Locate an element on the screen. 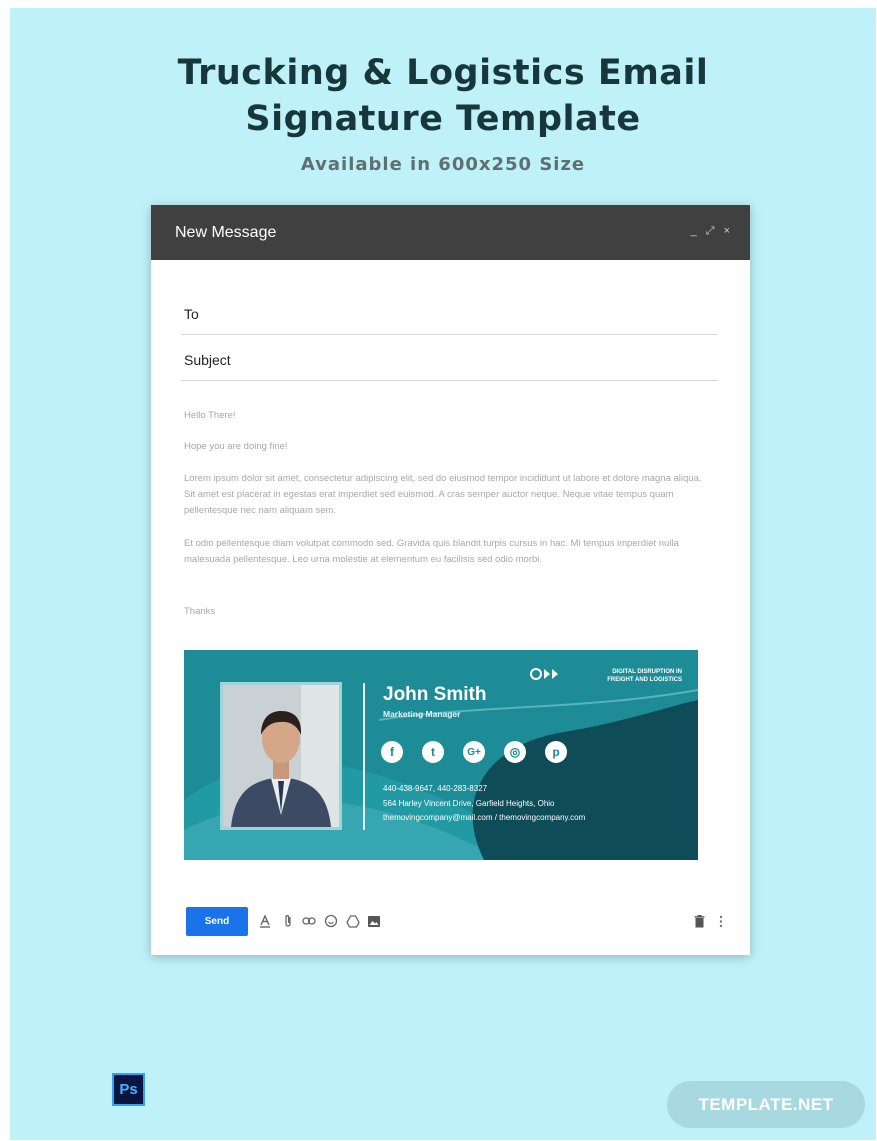 The height and width of the screenshot is (1141, 877). profile-photo is located at coordinates (281, 756).